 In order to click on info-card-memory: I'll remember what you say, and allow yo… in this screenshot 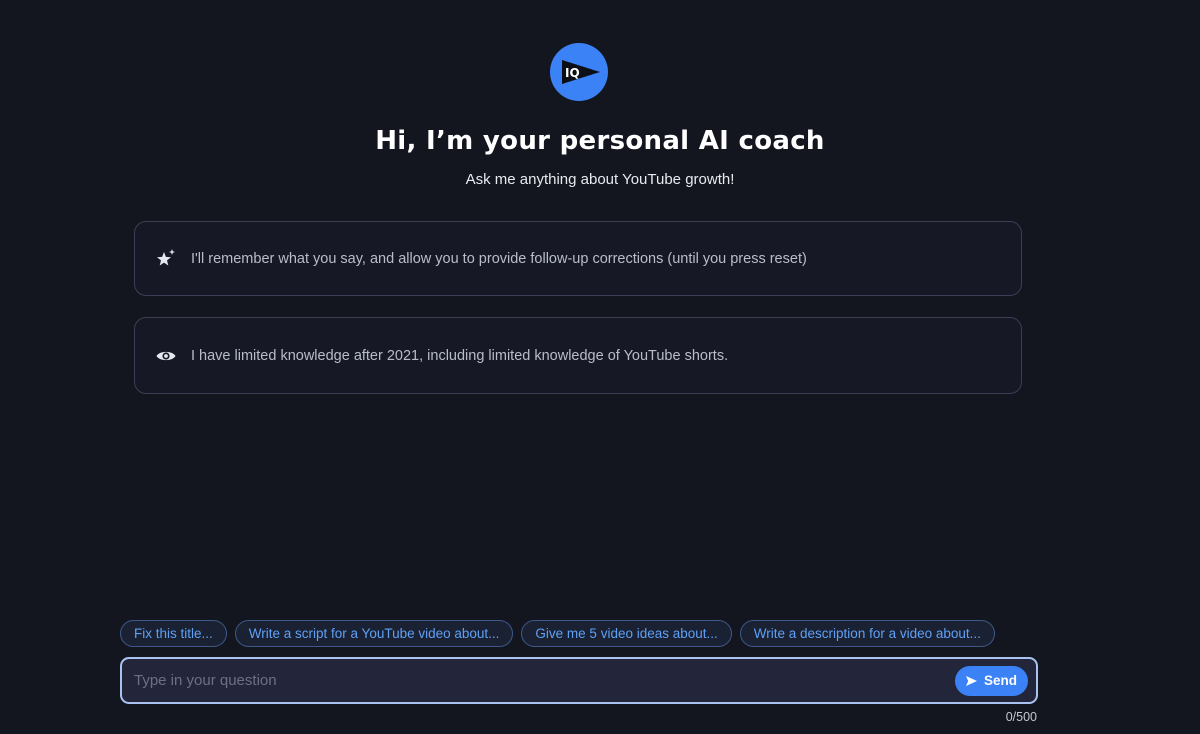, I will do `click(578, 258)`.